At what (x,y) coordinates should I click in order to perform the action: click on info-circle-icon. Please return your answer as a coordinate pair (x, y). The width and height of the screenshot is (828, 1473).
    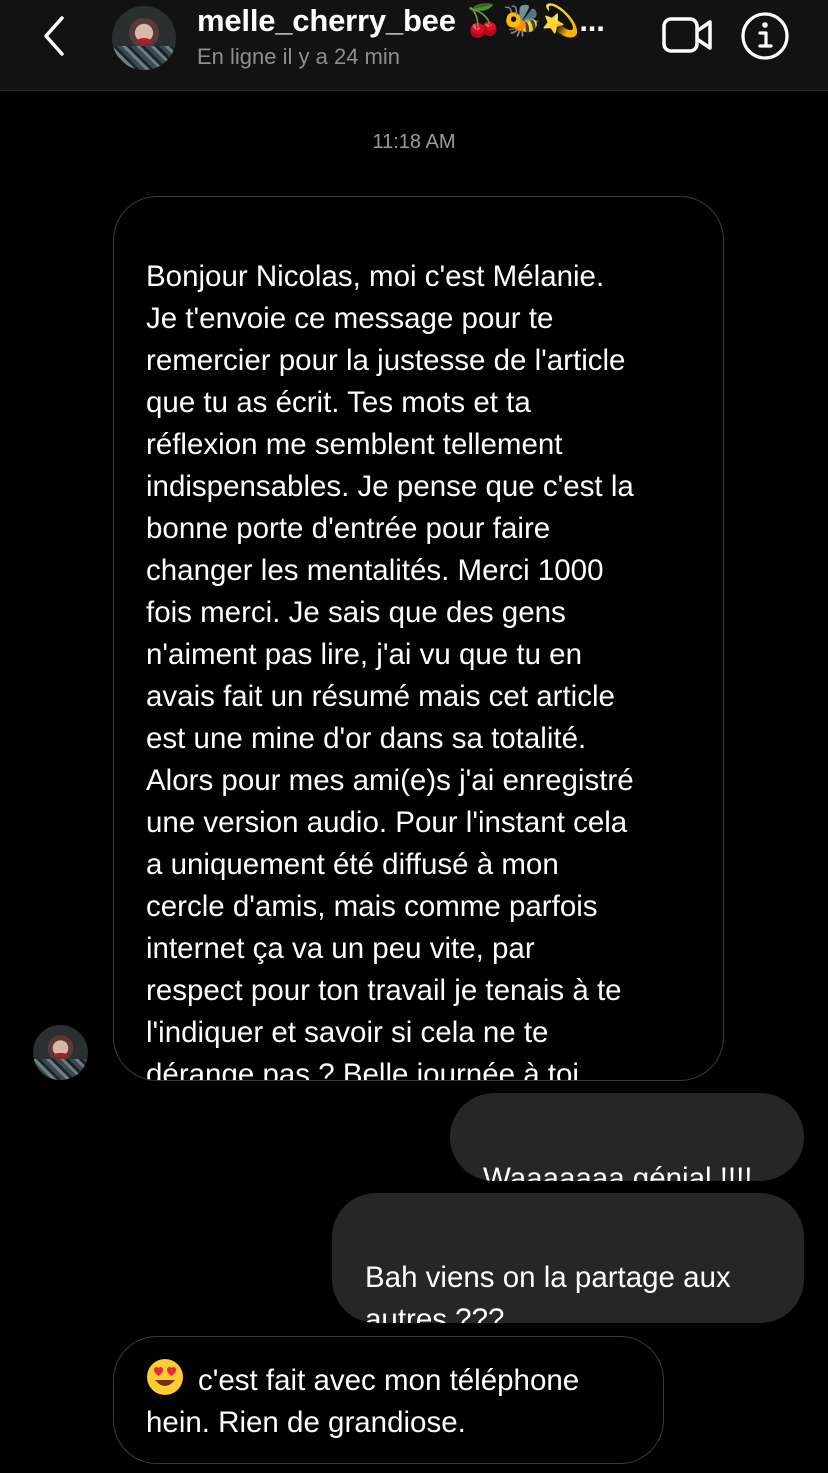
    Looking at the image, I should click on (765, 36).